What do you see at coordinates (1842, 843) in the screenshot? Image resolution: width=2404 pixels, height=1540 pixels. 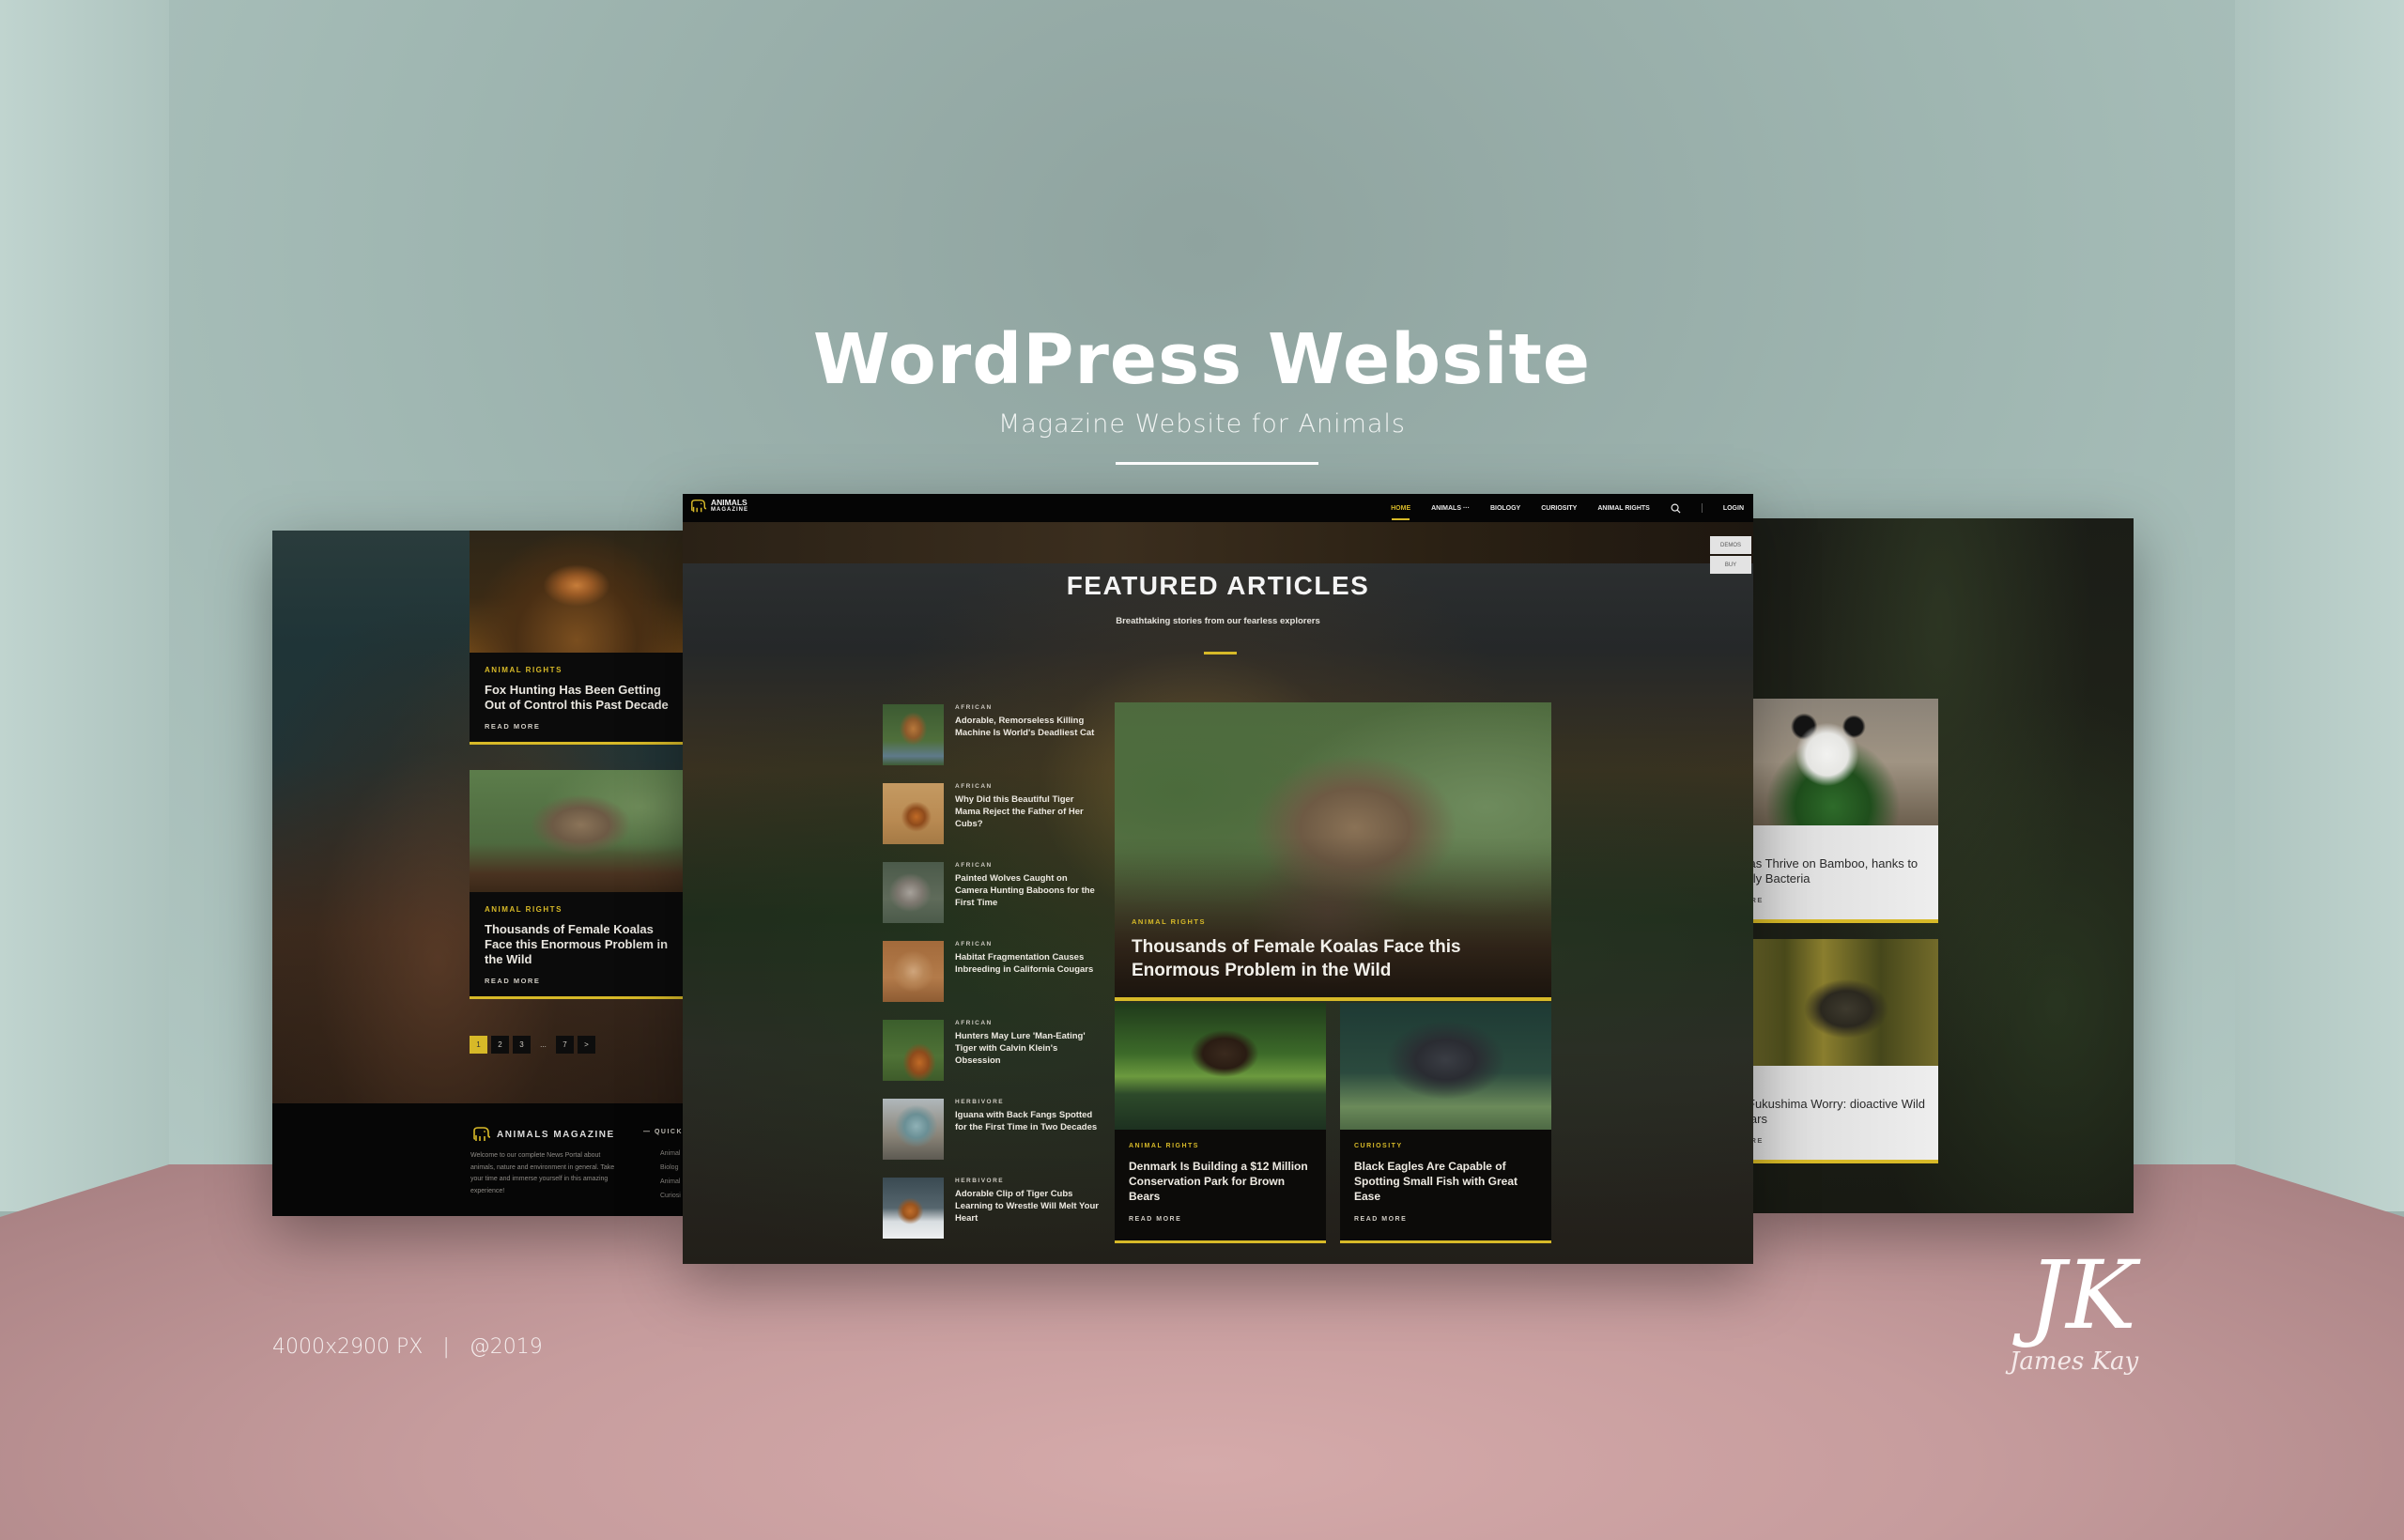 I see `article-category: OLOGY` at bounding box center [1842, 843].